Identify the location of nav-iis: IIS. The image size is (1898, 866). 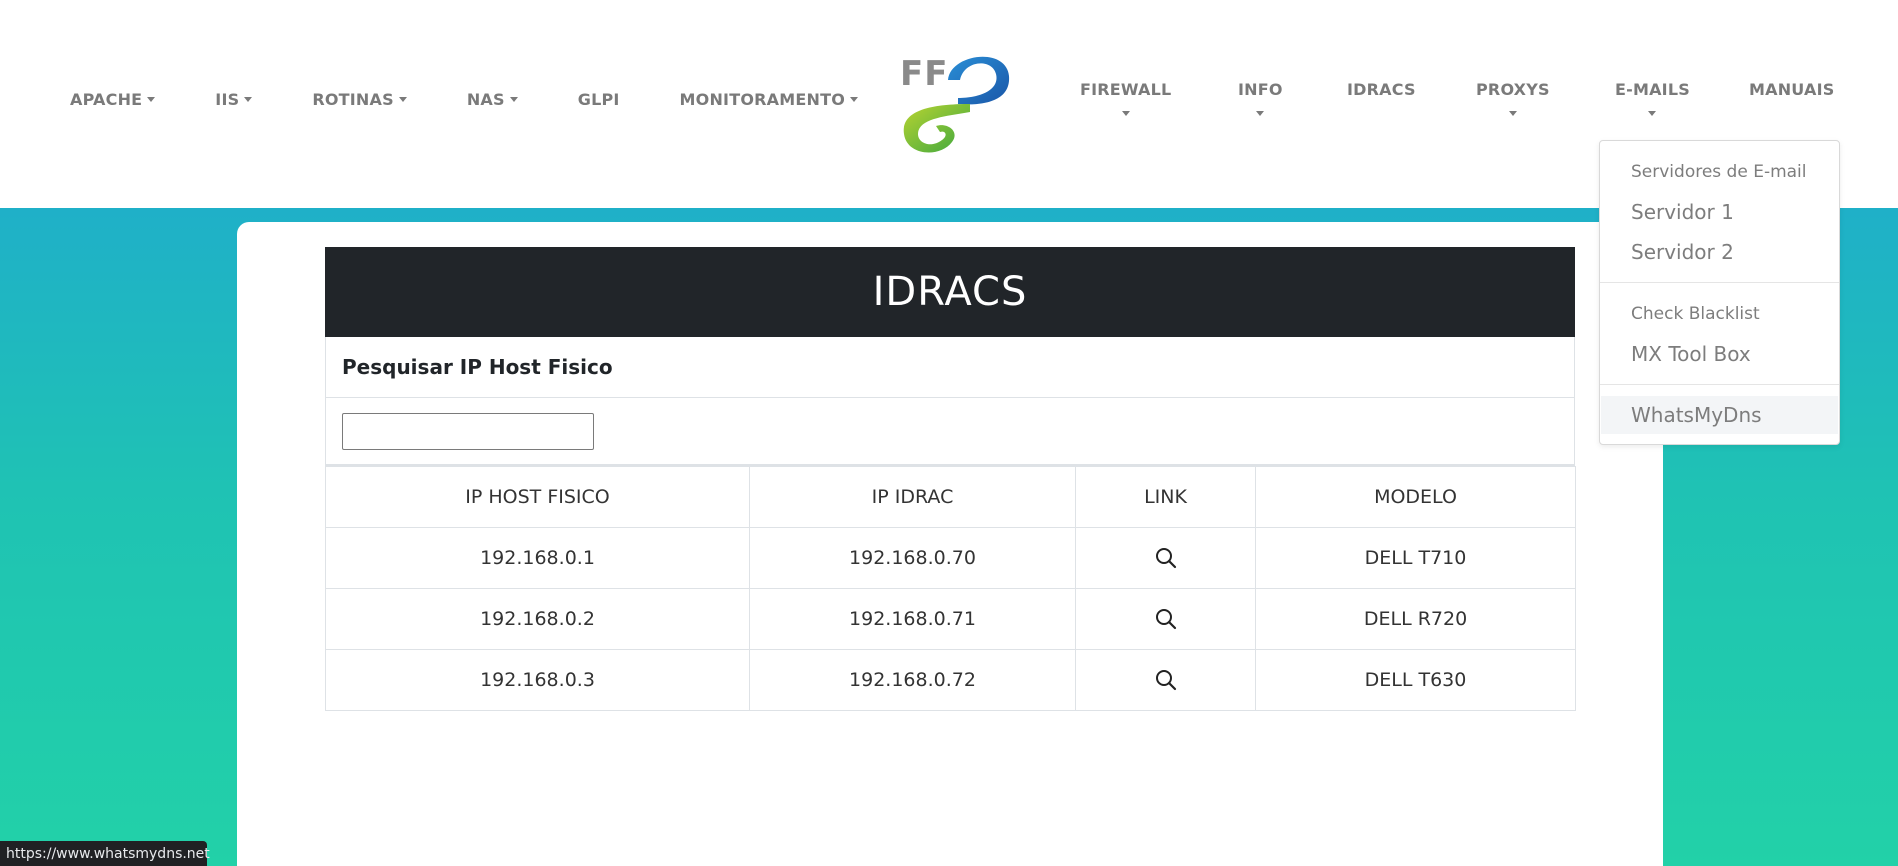
(234, 99).